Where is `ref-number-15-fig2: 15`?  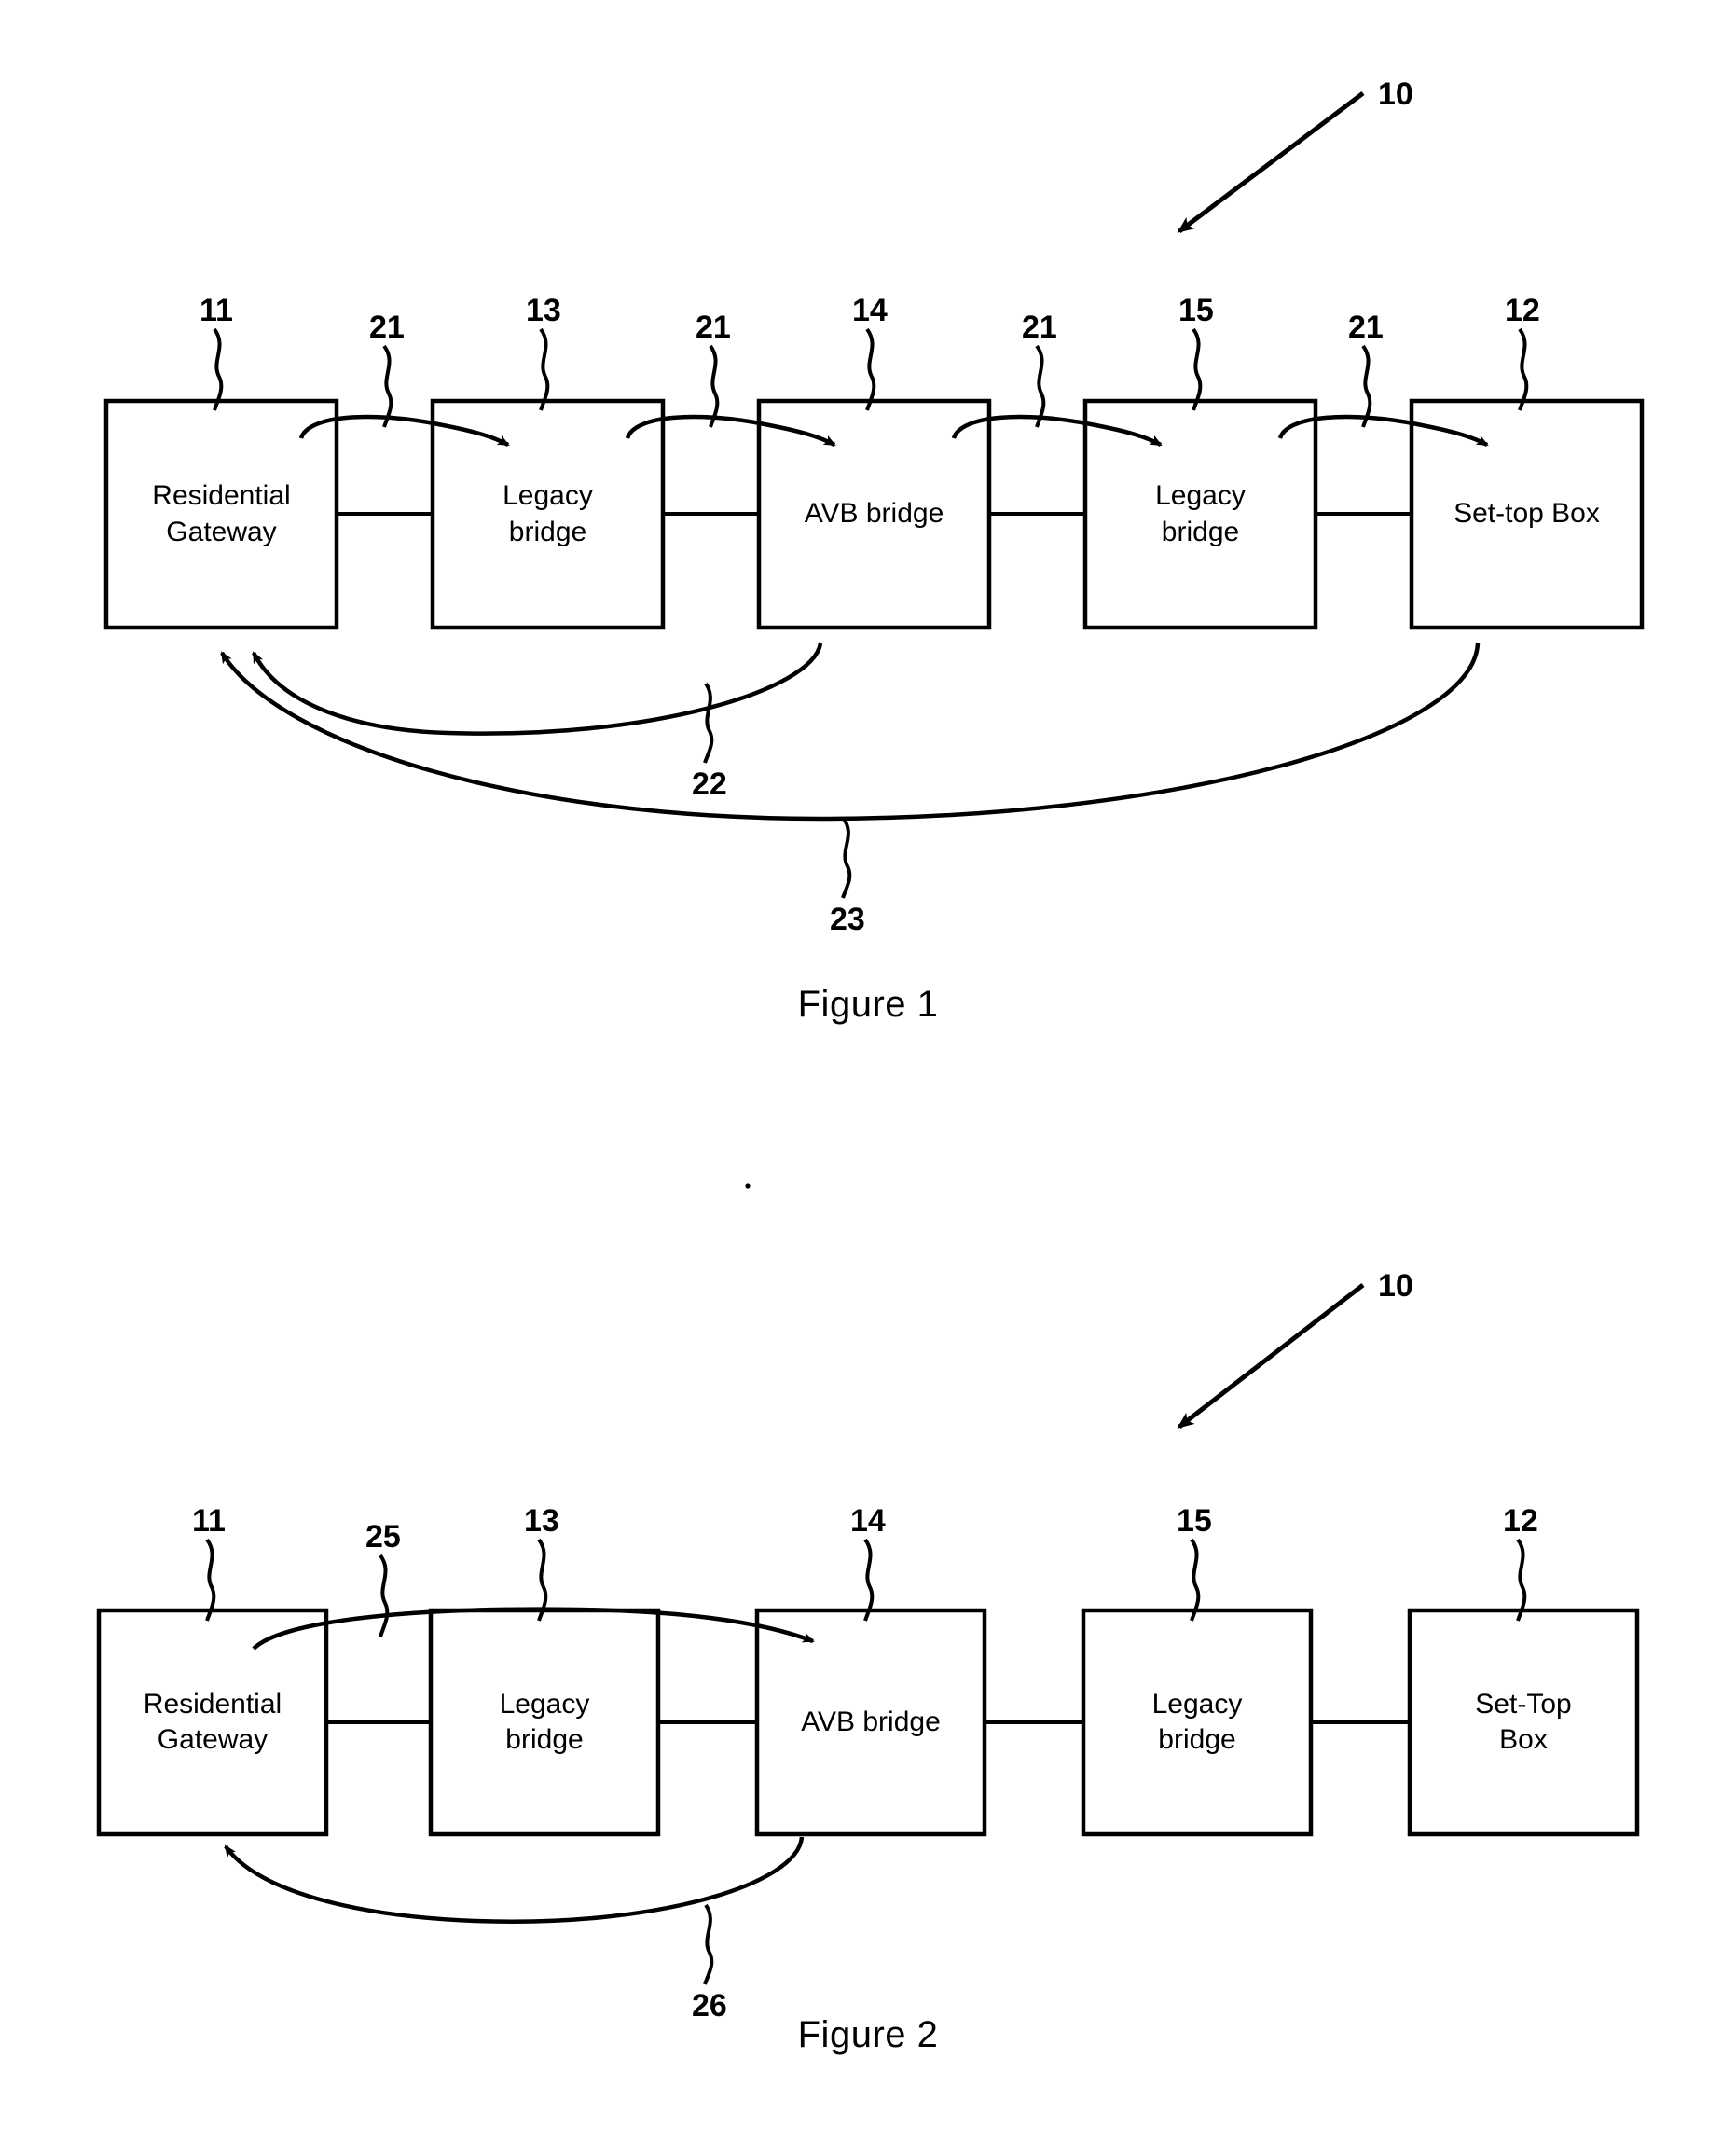 ref-number-15-fig2: 15 is located at coordinates (1194, 1521).